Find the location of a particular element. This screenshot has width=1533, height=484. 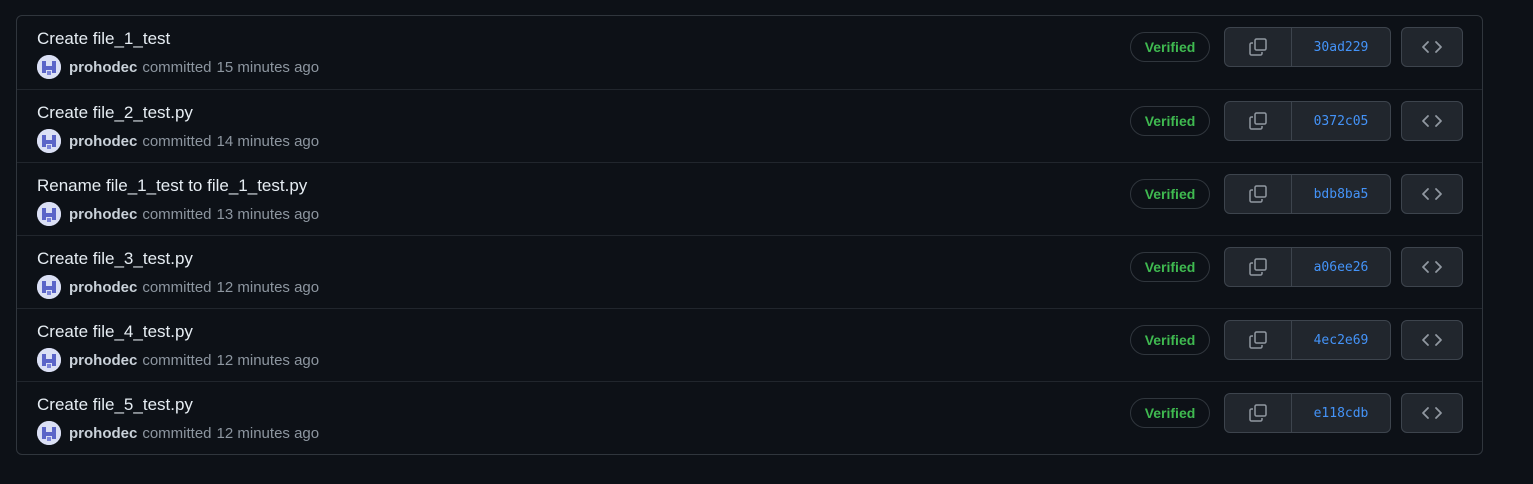

commit-title-link: Rename file_1_test to file_1_test.py is located at coordinates (172, 186).